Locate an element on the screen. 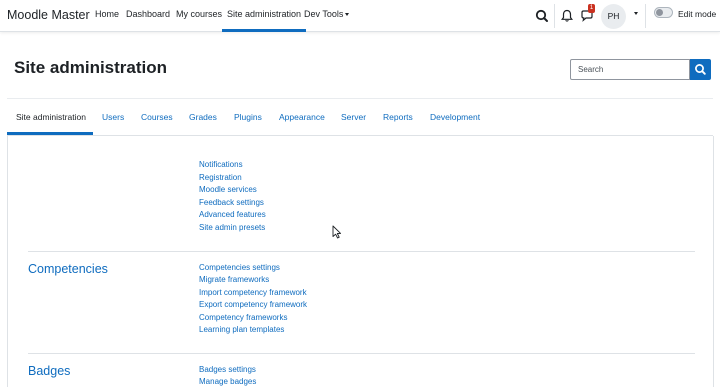  tab-grades: Grades is located at coordinates (203, 117).